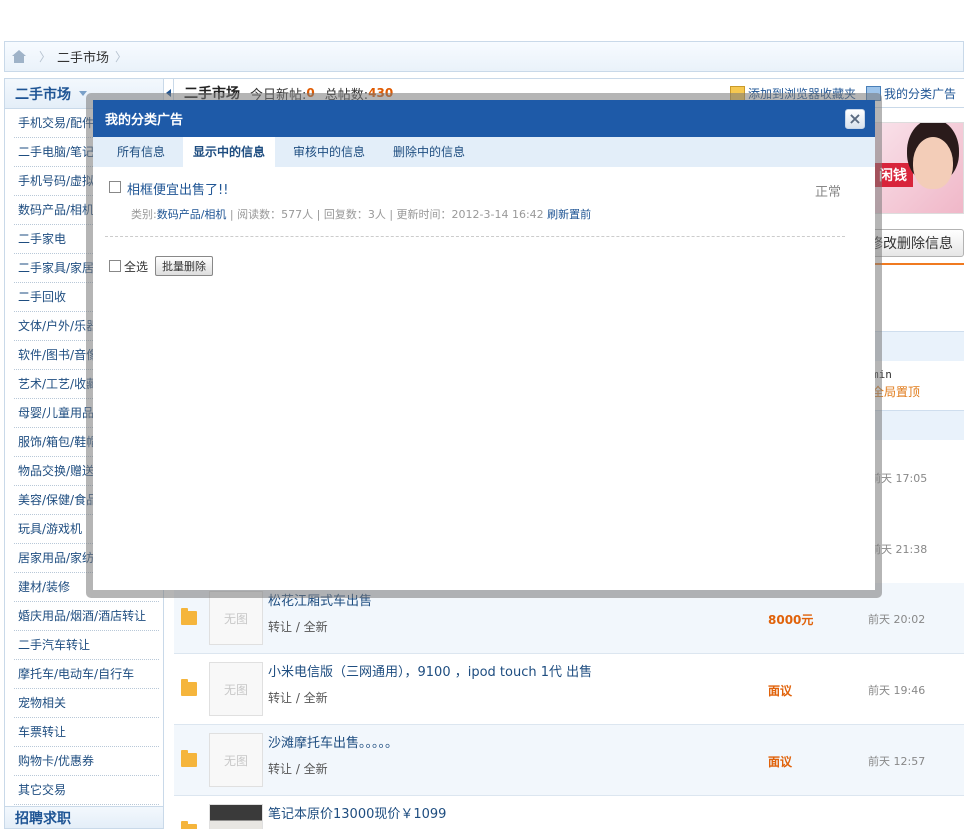 This screenshot has width=967, height=829. Describe the element at coordinates (354, 214) in the screenshot. I see `reply-count: 回复数：3人` at that location.